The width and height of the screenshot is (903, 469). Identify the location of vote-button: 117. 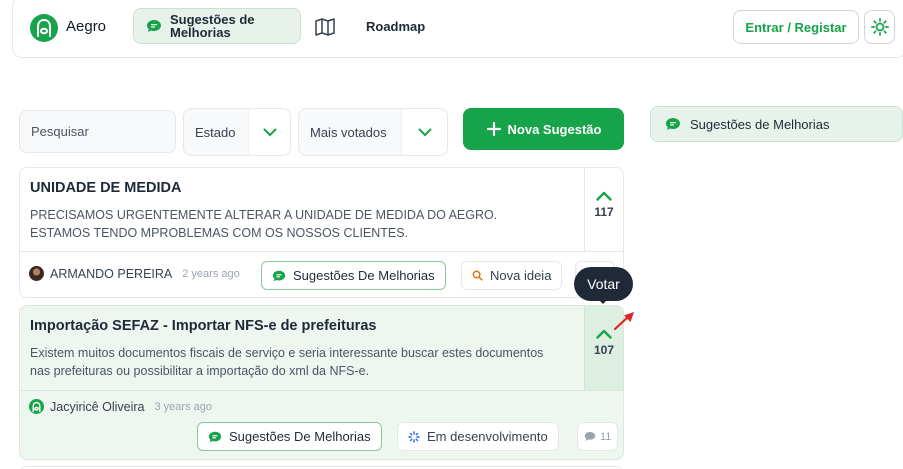
(603, 209).